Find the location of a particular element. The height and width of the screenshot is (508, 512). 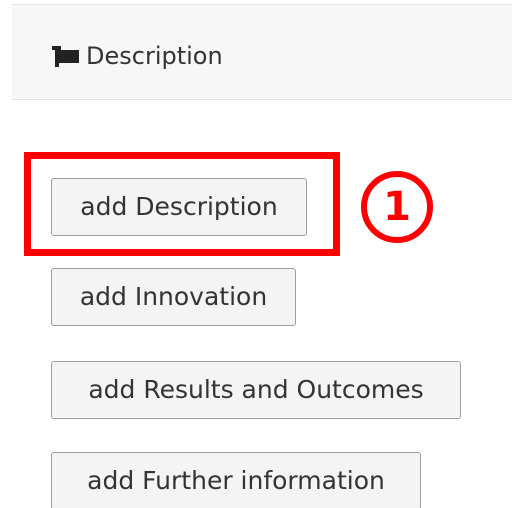

add-description-button: add Description is located at coordinates (179, 207).